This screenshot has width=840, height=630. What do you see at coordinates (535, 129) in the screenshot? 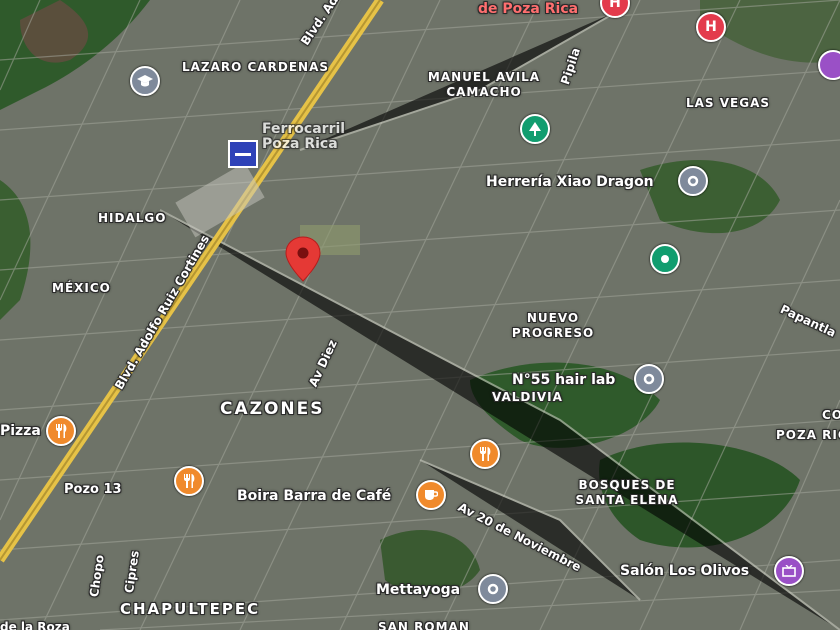
I see `park-icon` at bounding box center [535, 129].